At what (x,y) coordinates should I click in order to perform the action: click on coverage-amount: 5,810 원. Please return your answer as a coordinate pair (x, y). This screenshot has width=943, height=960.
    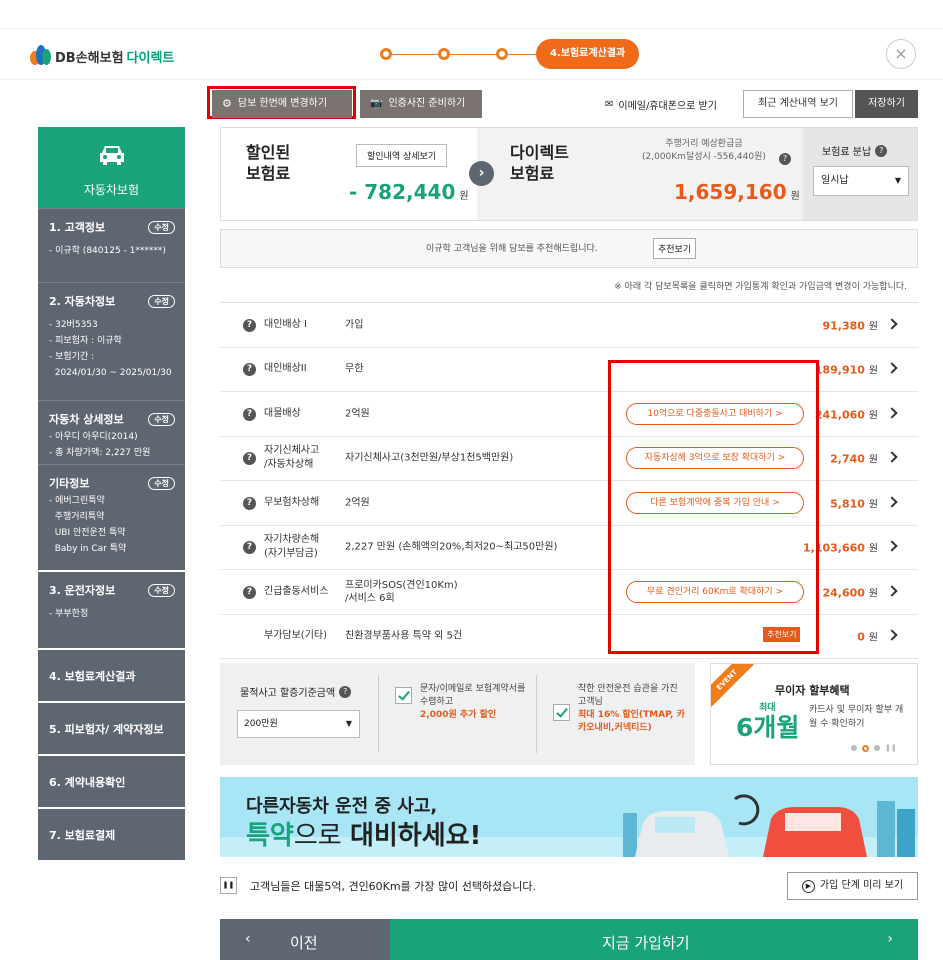
    Looking at the image, I should click on (854, 504).